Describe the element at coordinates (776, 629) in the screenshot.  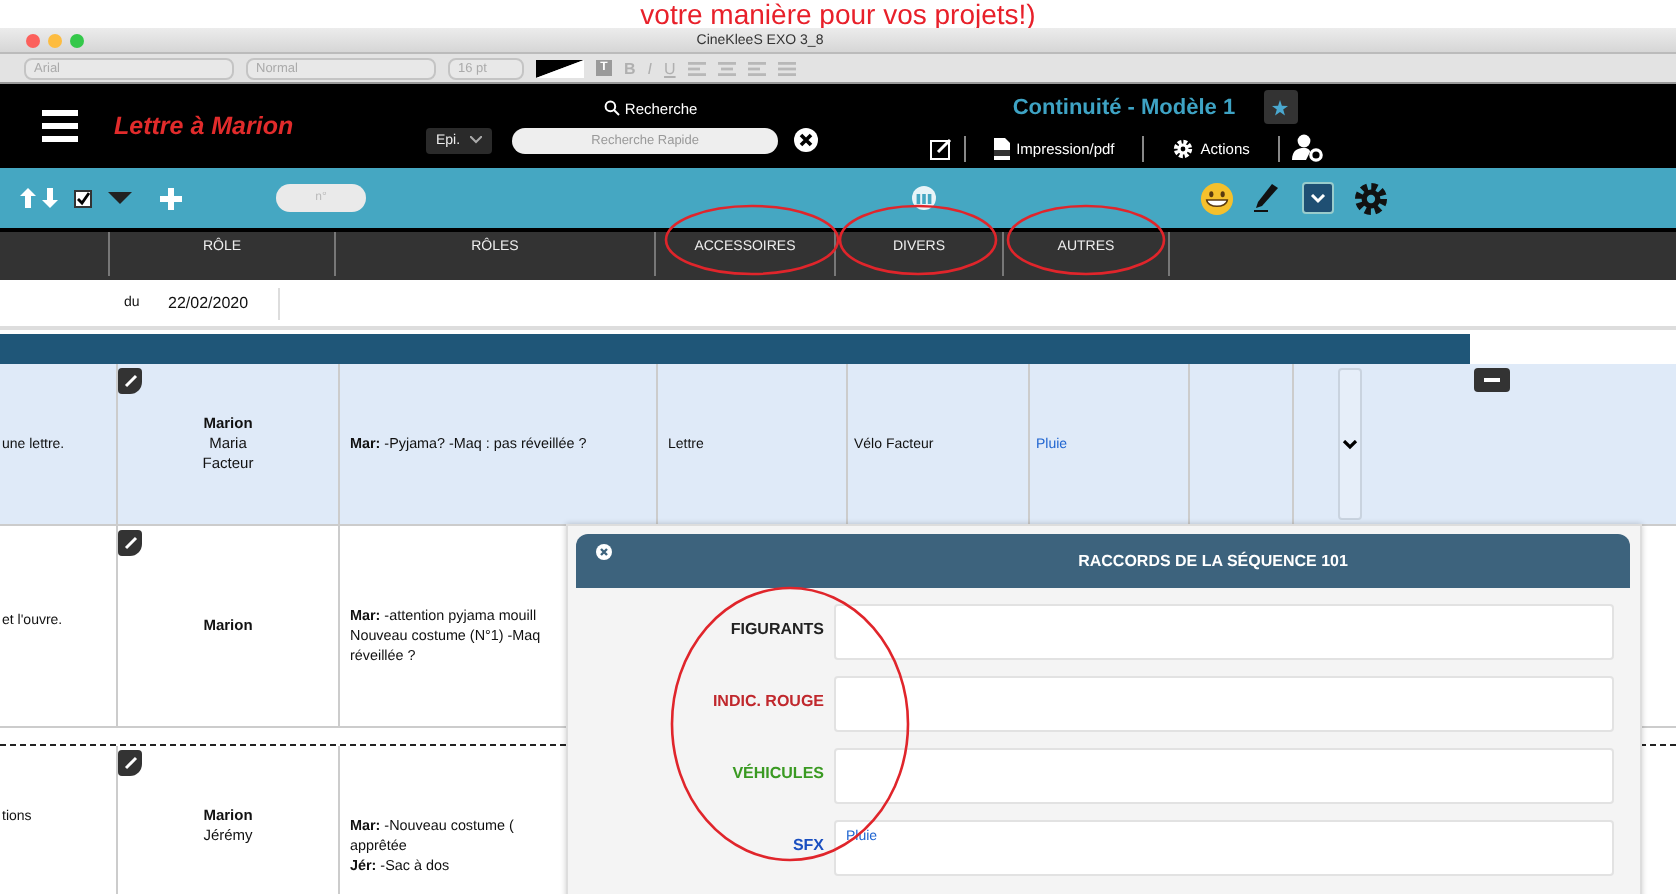
I see `field-label: FIGURANTS` at that location.